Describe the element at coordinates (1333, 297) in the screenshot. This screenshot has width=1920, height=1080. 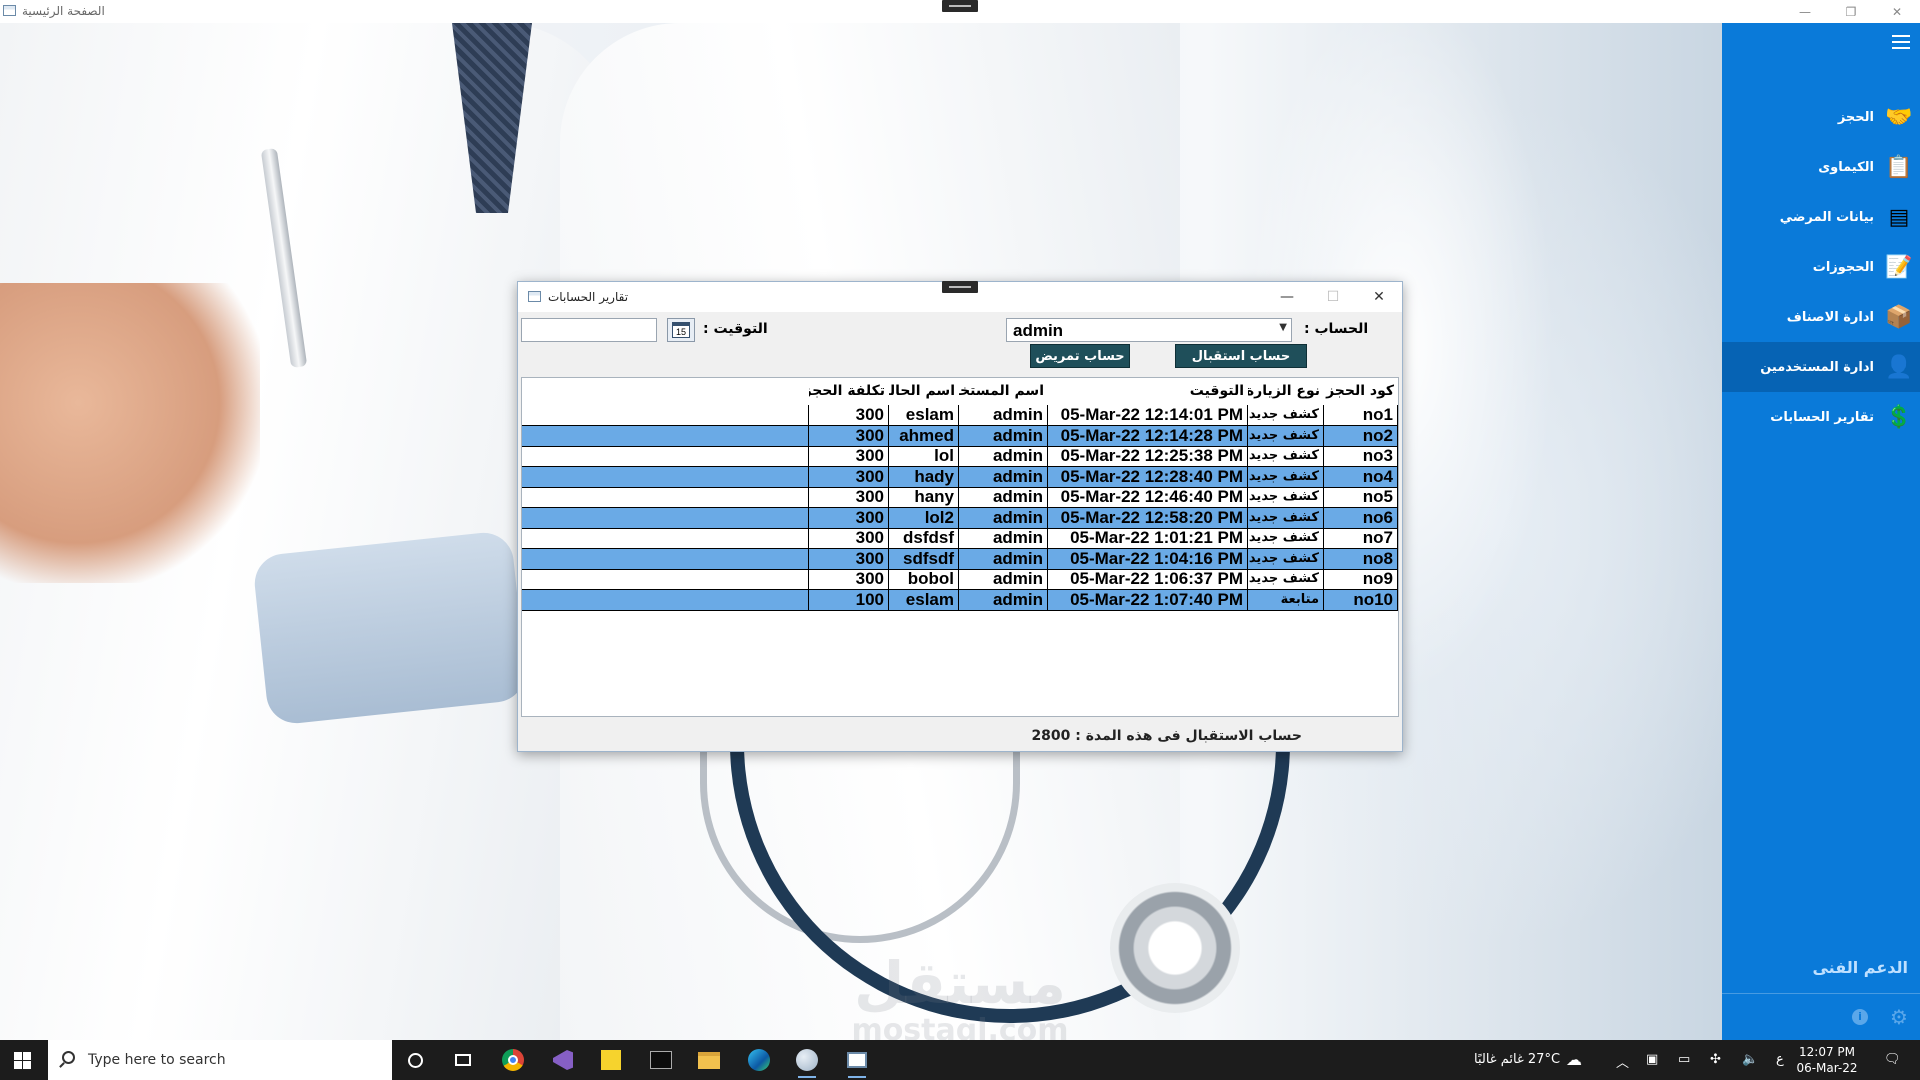
I see `dialog-maximize-button: ☐` at that location.